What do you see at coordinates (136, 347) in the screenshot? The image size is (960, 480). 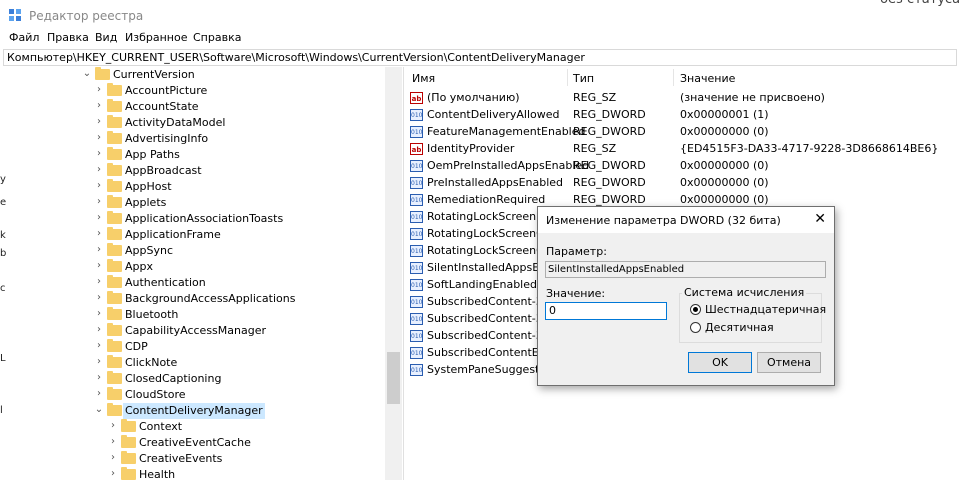 I see `tree-item-label: CDP` at bounding box center [136, 347].